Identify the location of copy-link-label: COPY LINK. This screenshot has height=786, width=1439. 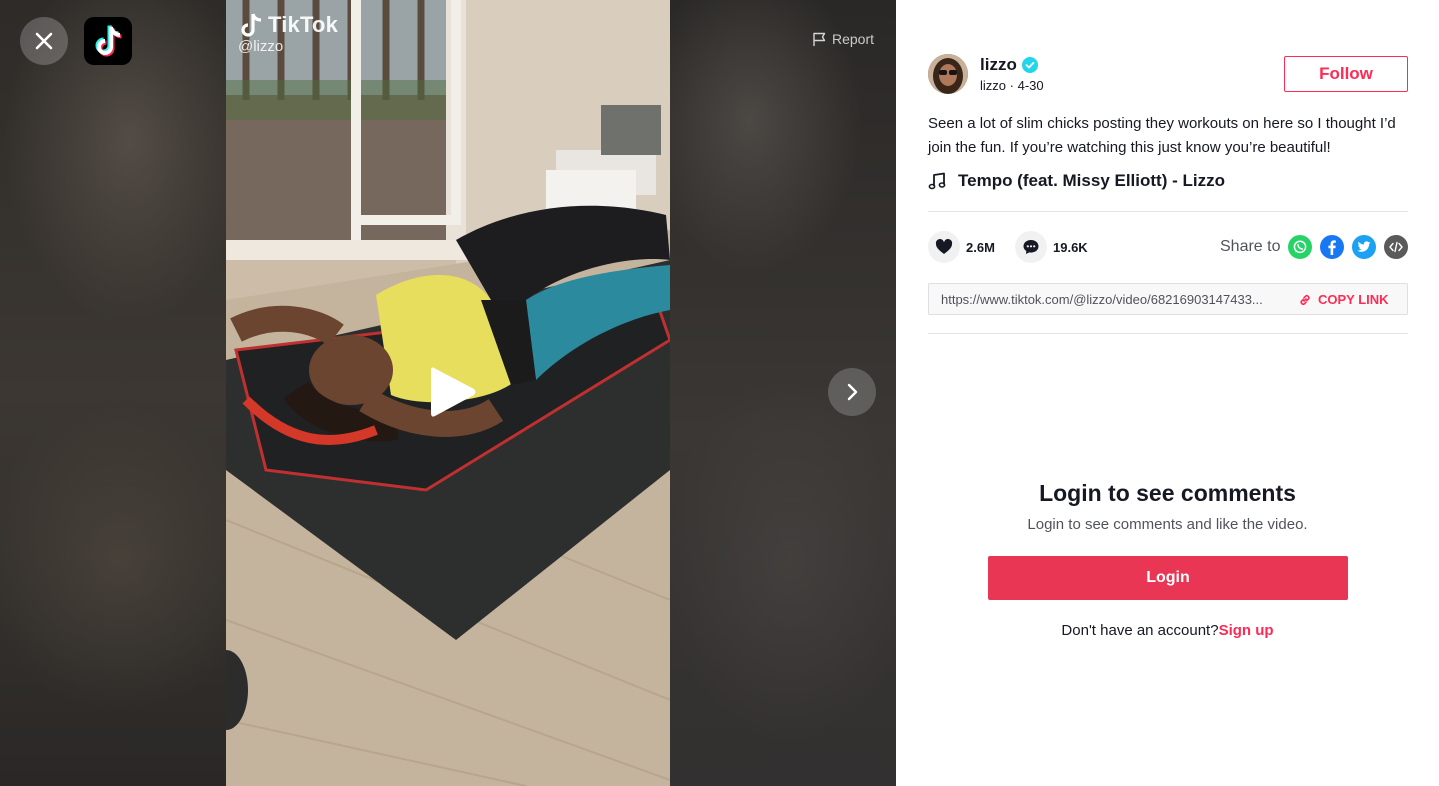
(1353, 299).